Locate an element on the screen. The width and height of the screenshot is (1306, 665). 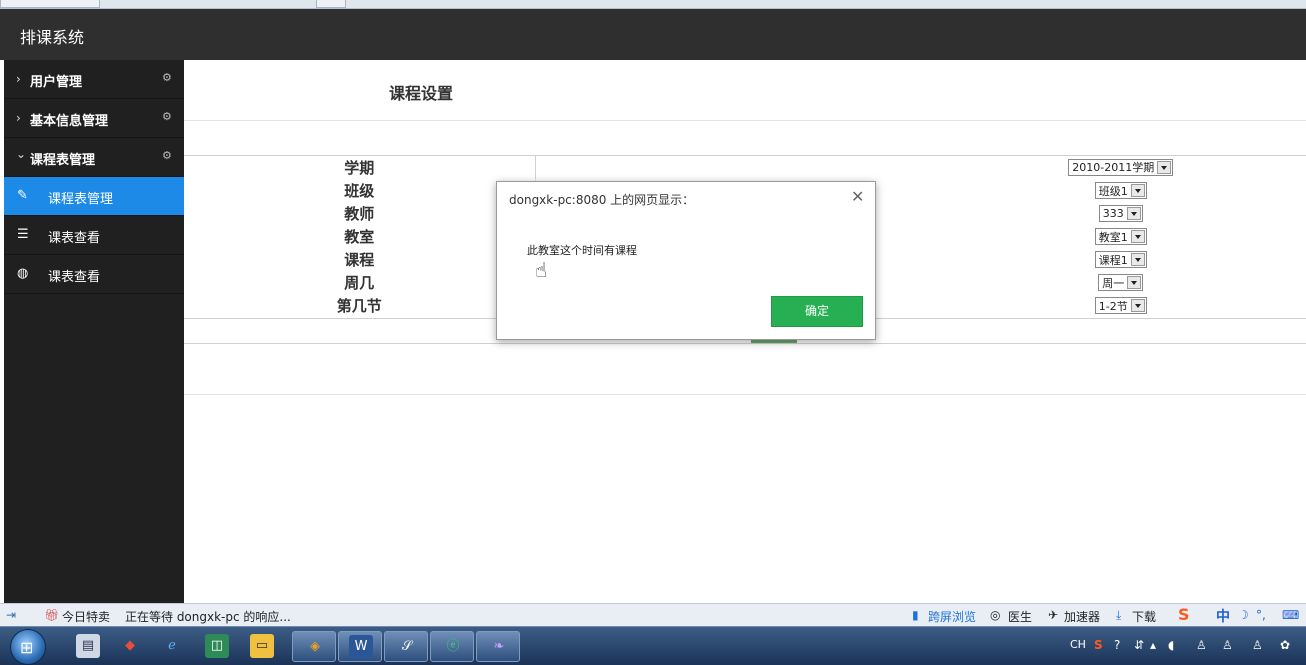
field-label: 教室 is located at coordinates (360, 237).